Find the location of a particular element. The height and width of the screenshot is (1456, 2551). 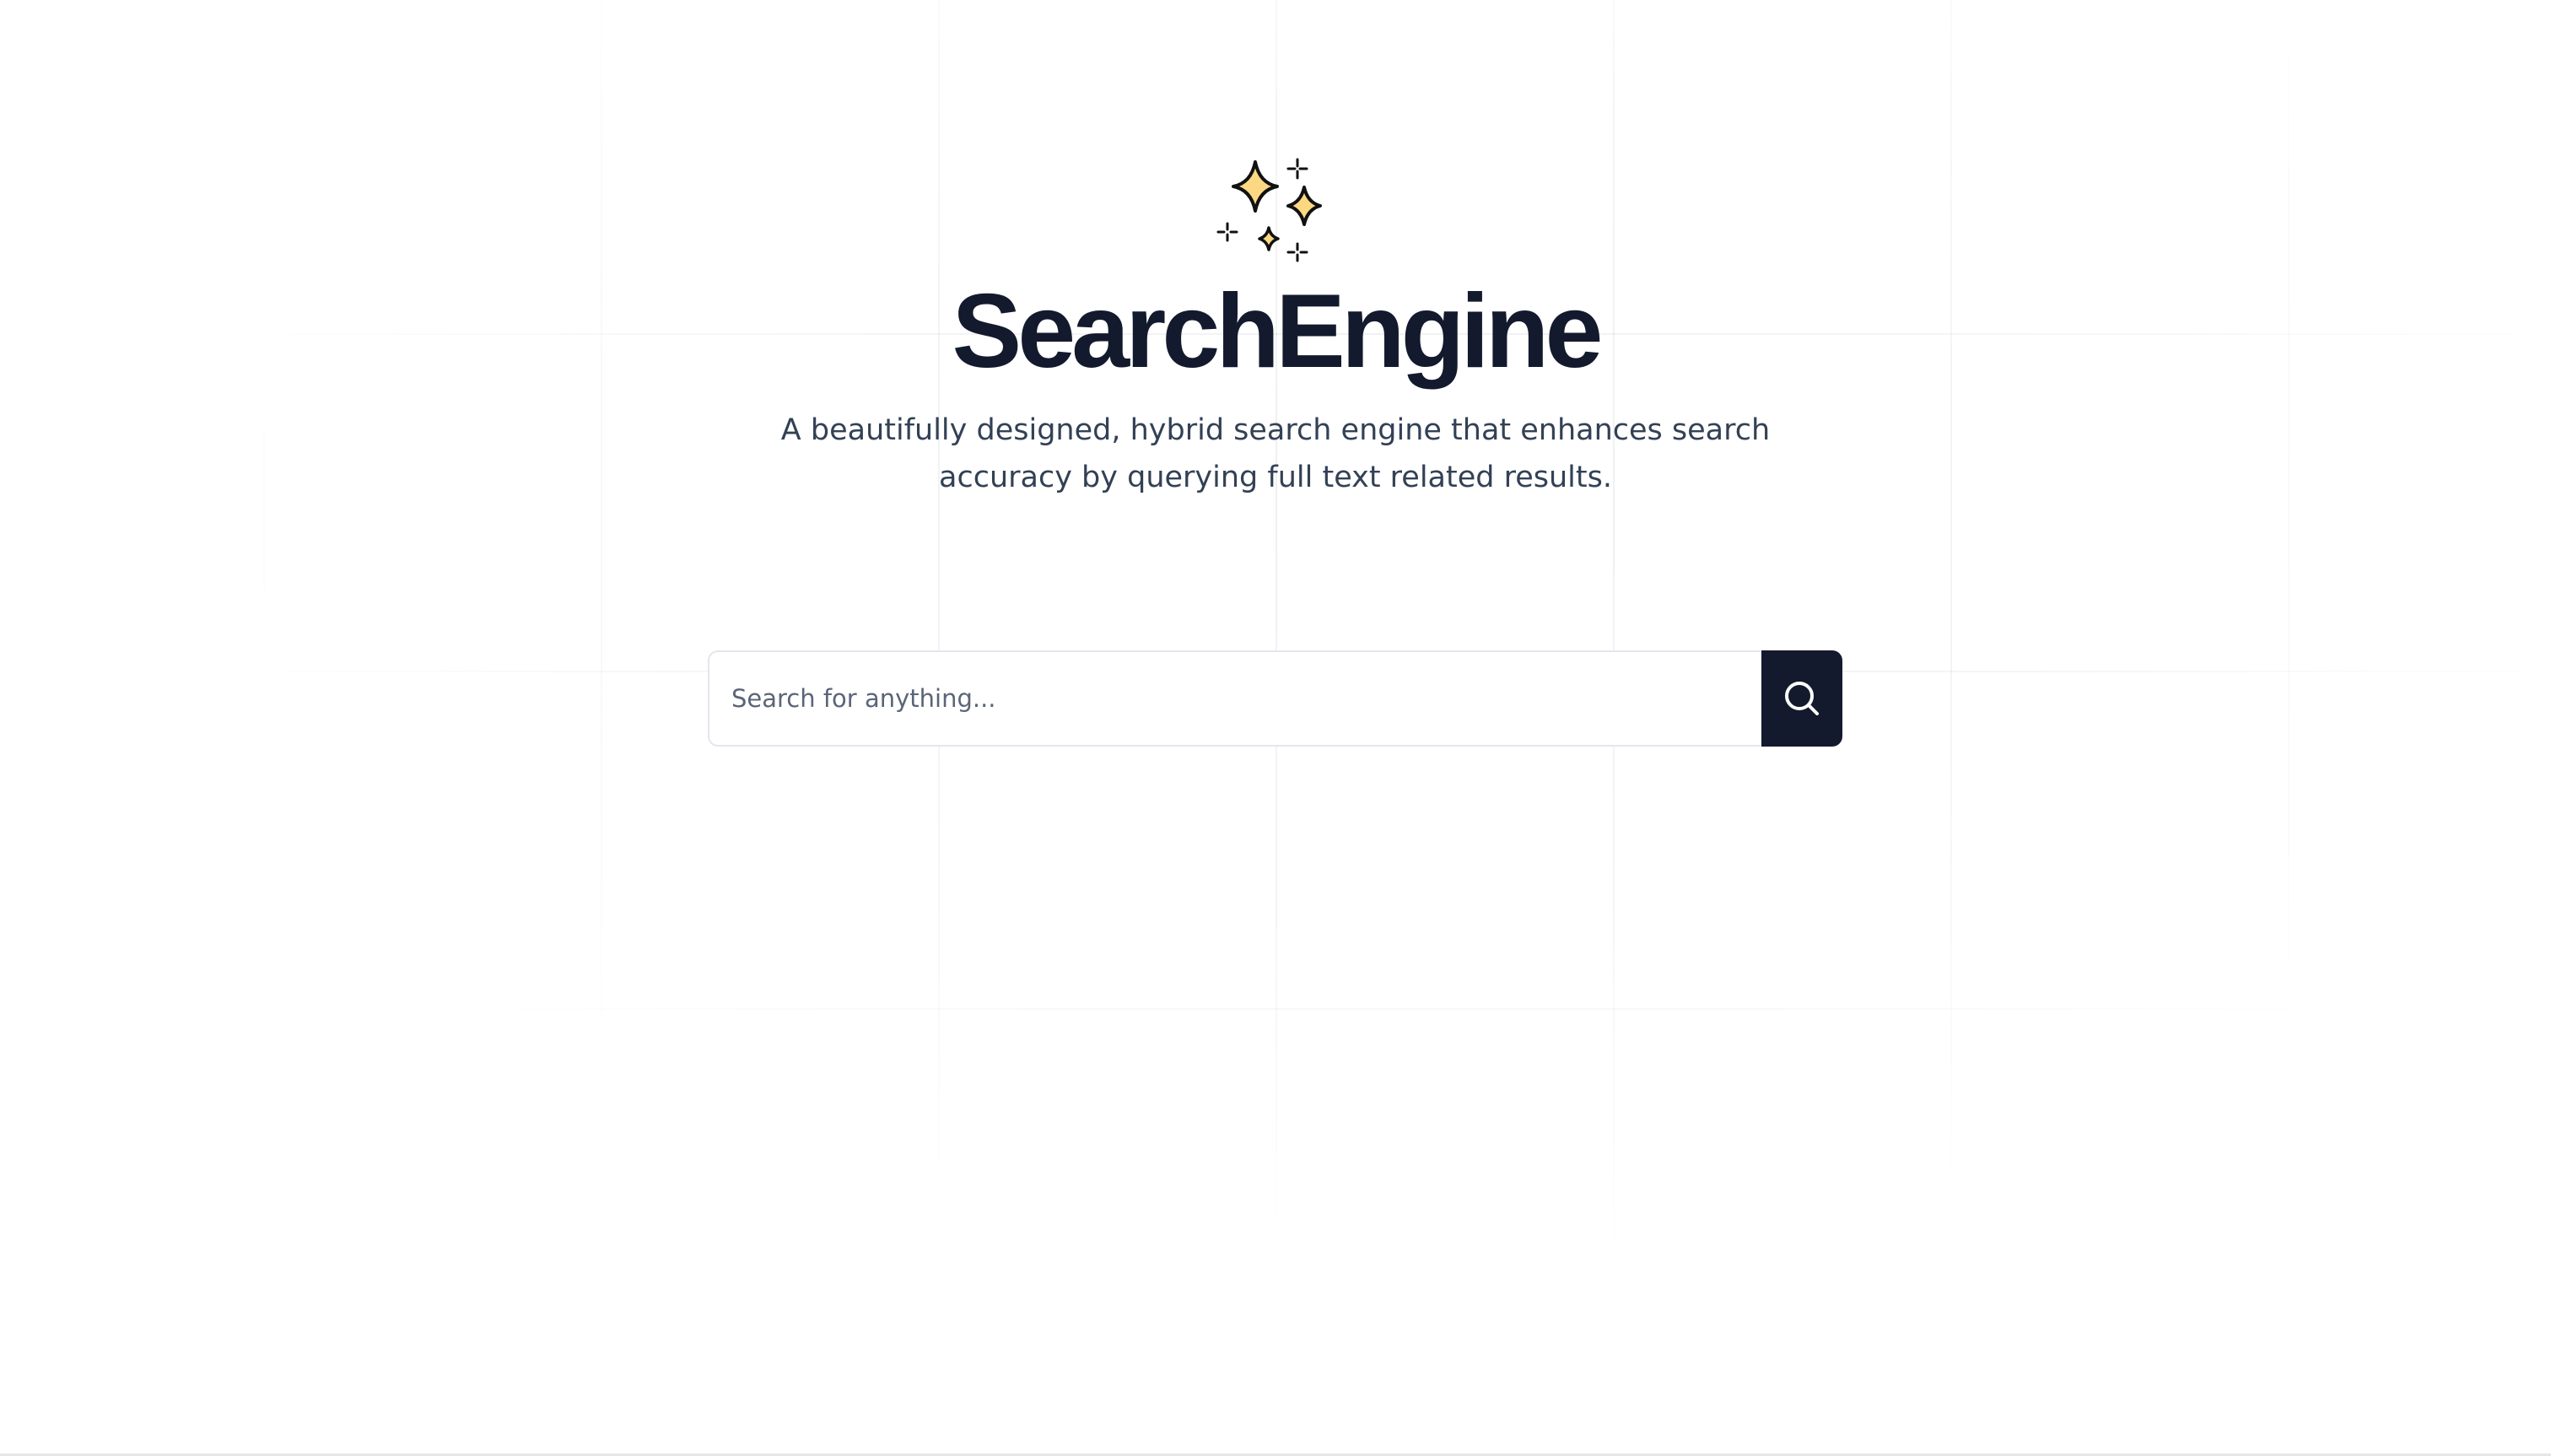

page-title: SearchEngine is located at coordinates (1278, 331).